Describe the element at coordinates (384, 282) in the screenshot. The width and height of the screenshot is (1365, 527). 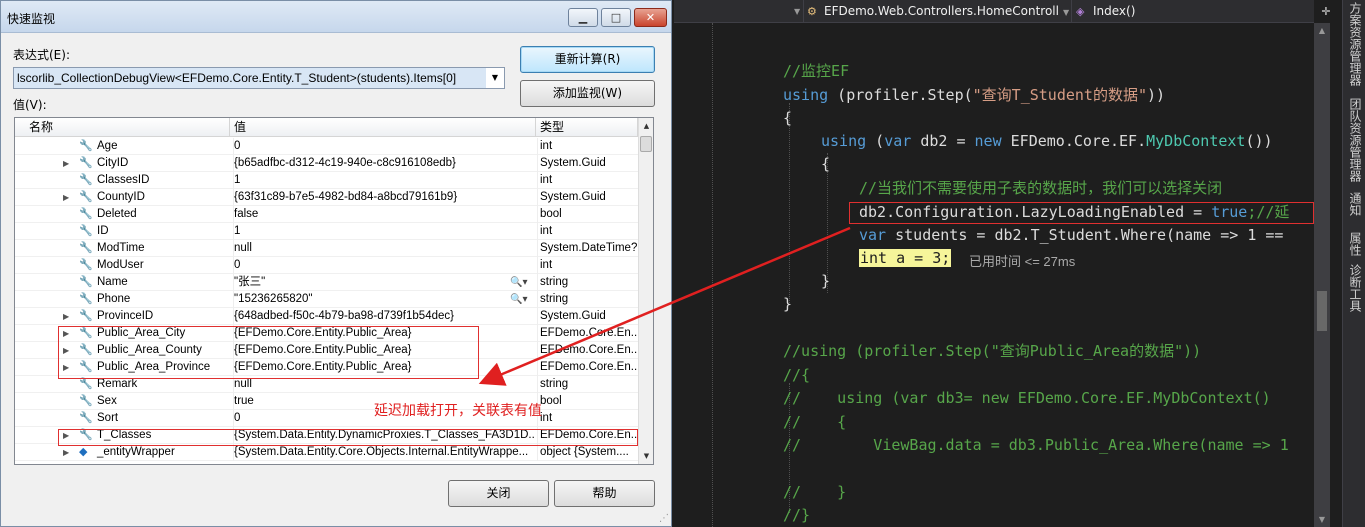
I see `row-value: "张三"` at that location.